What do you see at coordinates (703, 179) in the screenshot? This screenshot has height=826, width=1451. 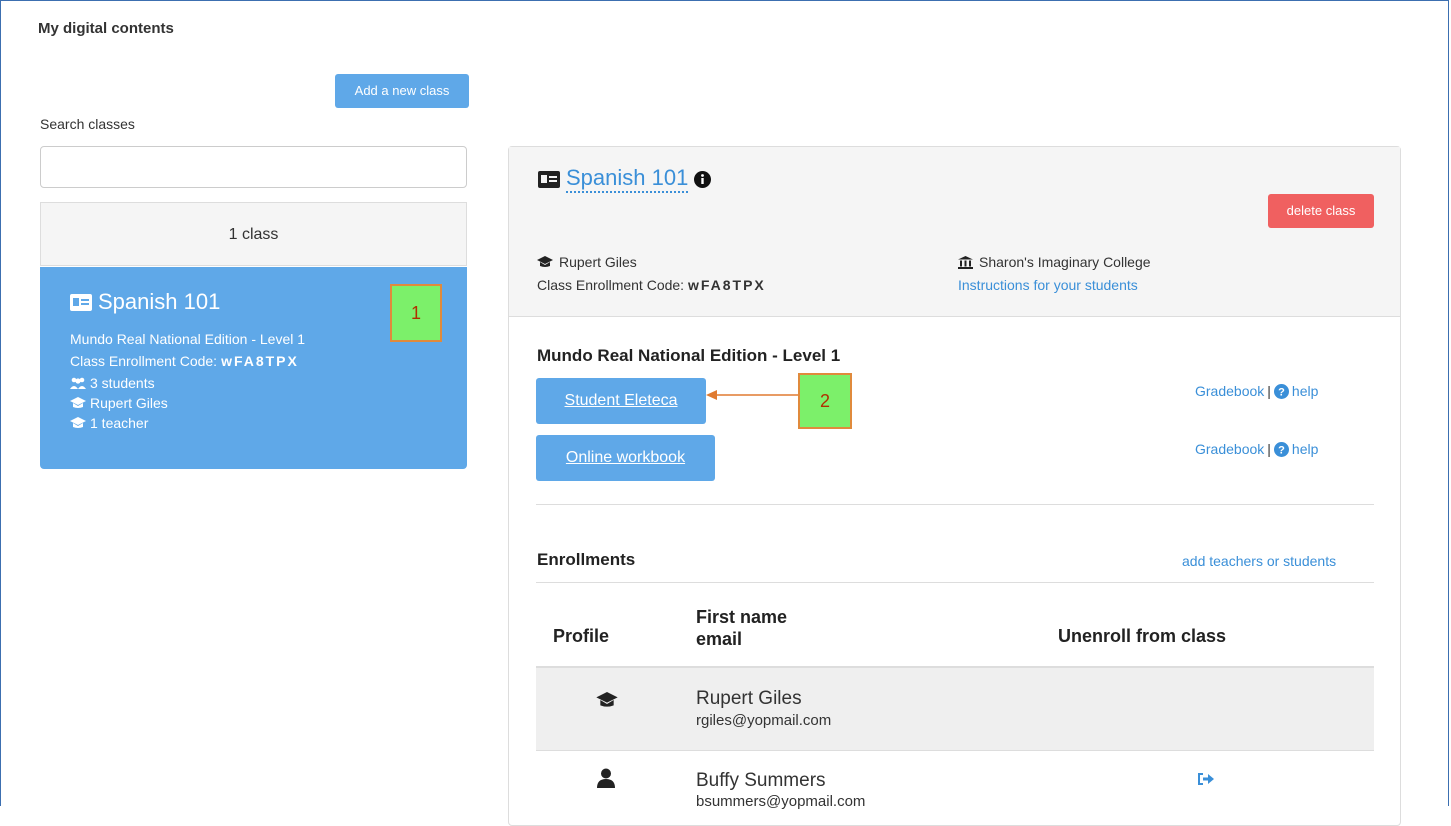 I see `info-icon` at bounding box center [703, 179].